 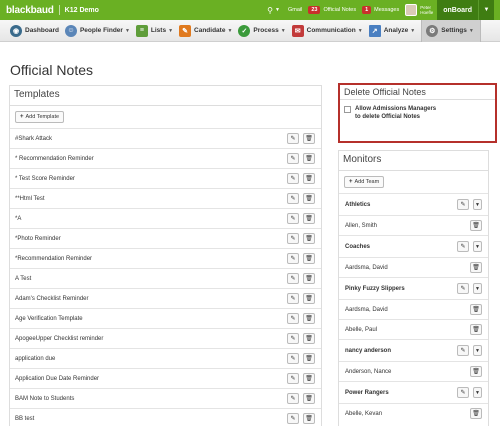 What do you see at coordinates (244, 30) in the screenshot?
I see `process-icon: ✓` at bounding box center [244, 30].